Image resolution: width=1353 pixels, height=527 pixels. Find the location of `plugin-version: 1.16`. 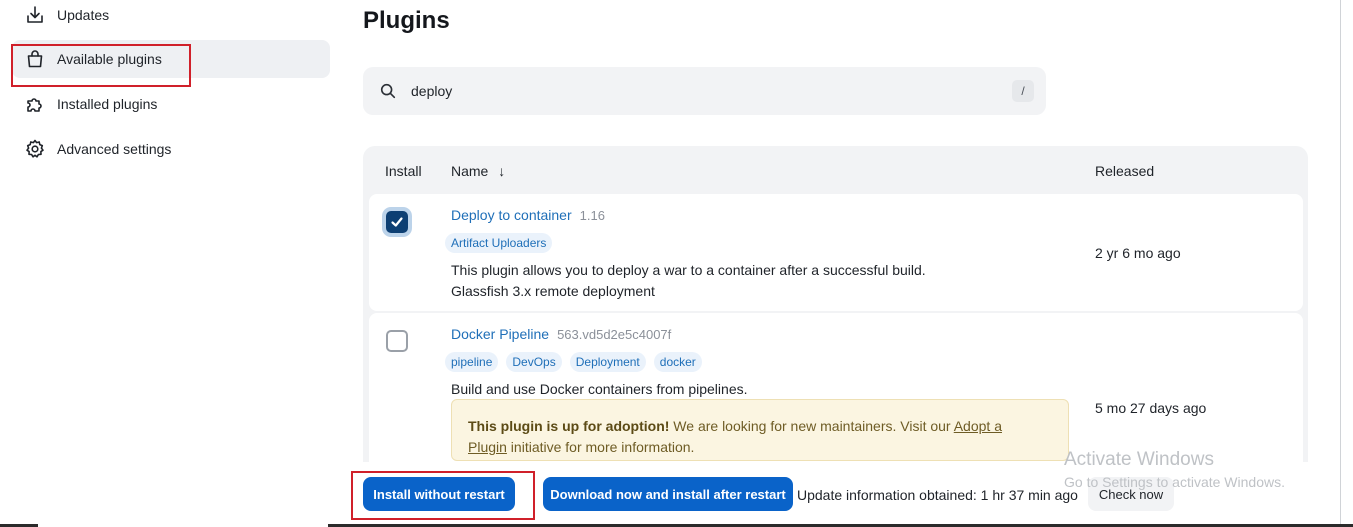

plugin-version: 1.16 is located at coordinates (592, 215).